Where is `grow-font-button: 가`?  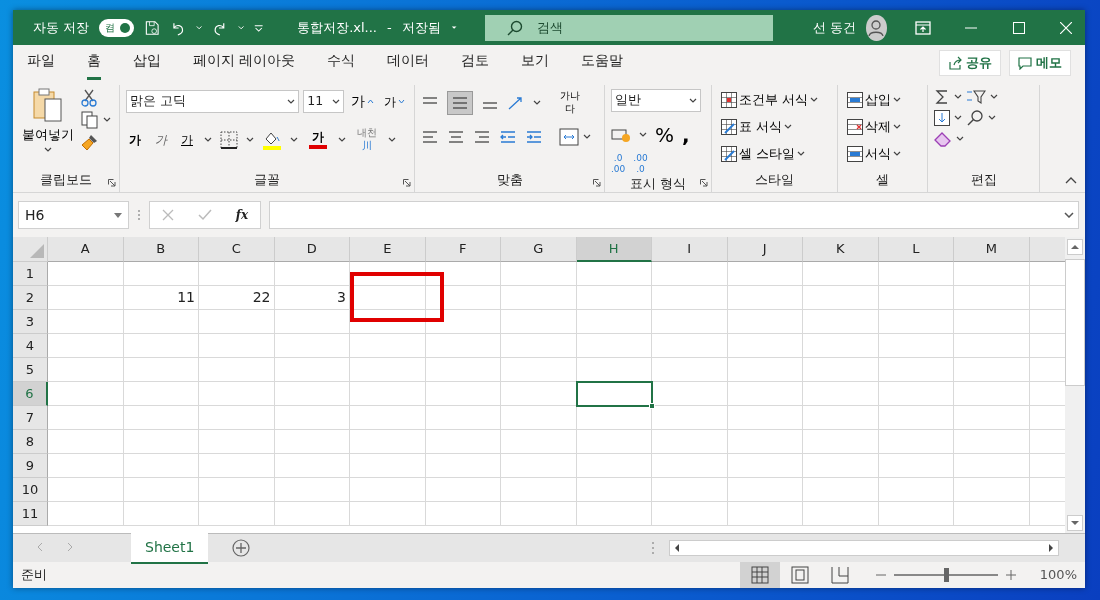 grow-font-button: 가 is located at coordinates (362, 101).